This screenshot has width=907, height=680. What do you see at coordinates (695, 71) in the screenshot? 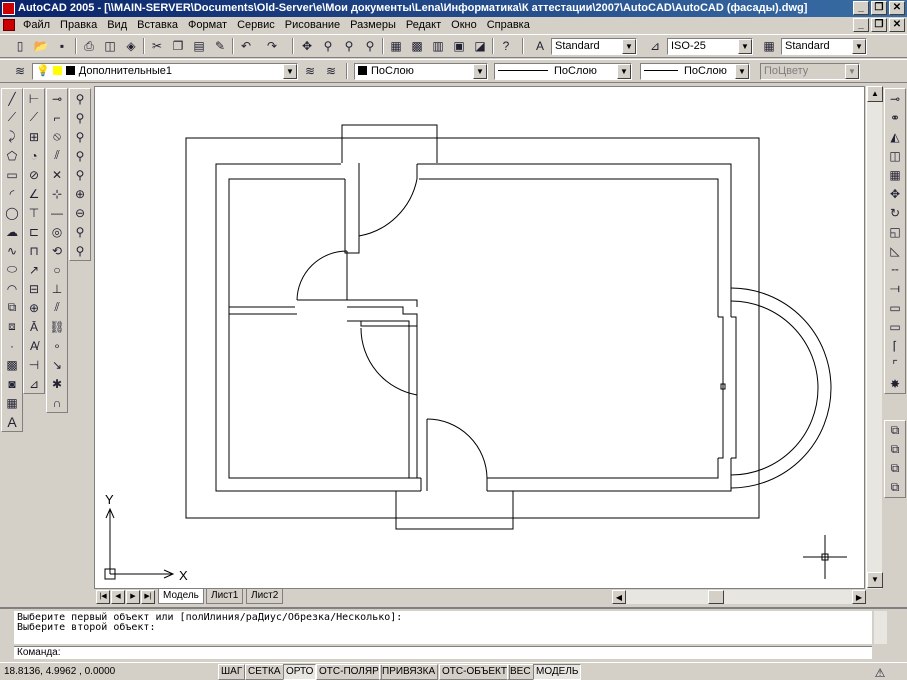
I see `lineweight-select: ПоСлою ▼` at bounding box center [695, 71].